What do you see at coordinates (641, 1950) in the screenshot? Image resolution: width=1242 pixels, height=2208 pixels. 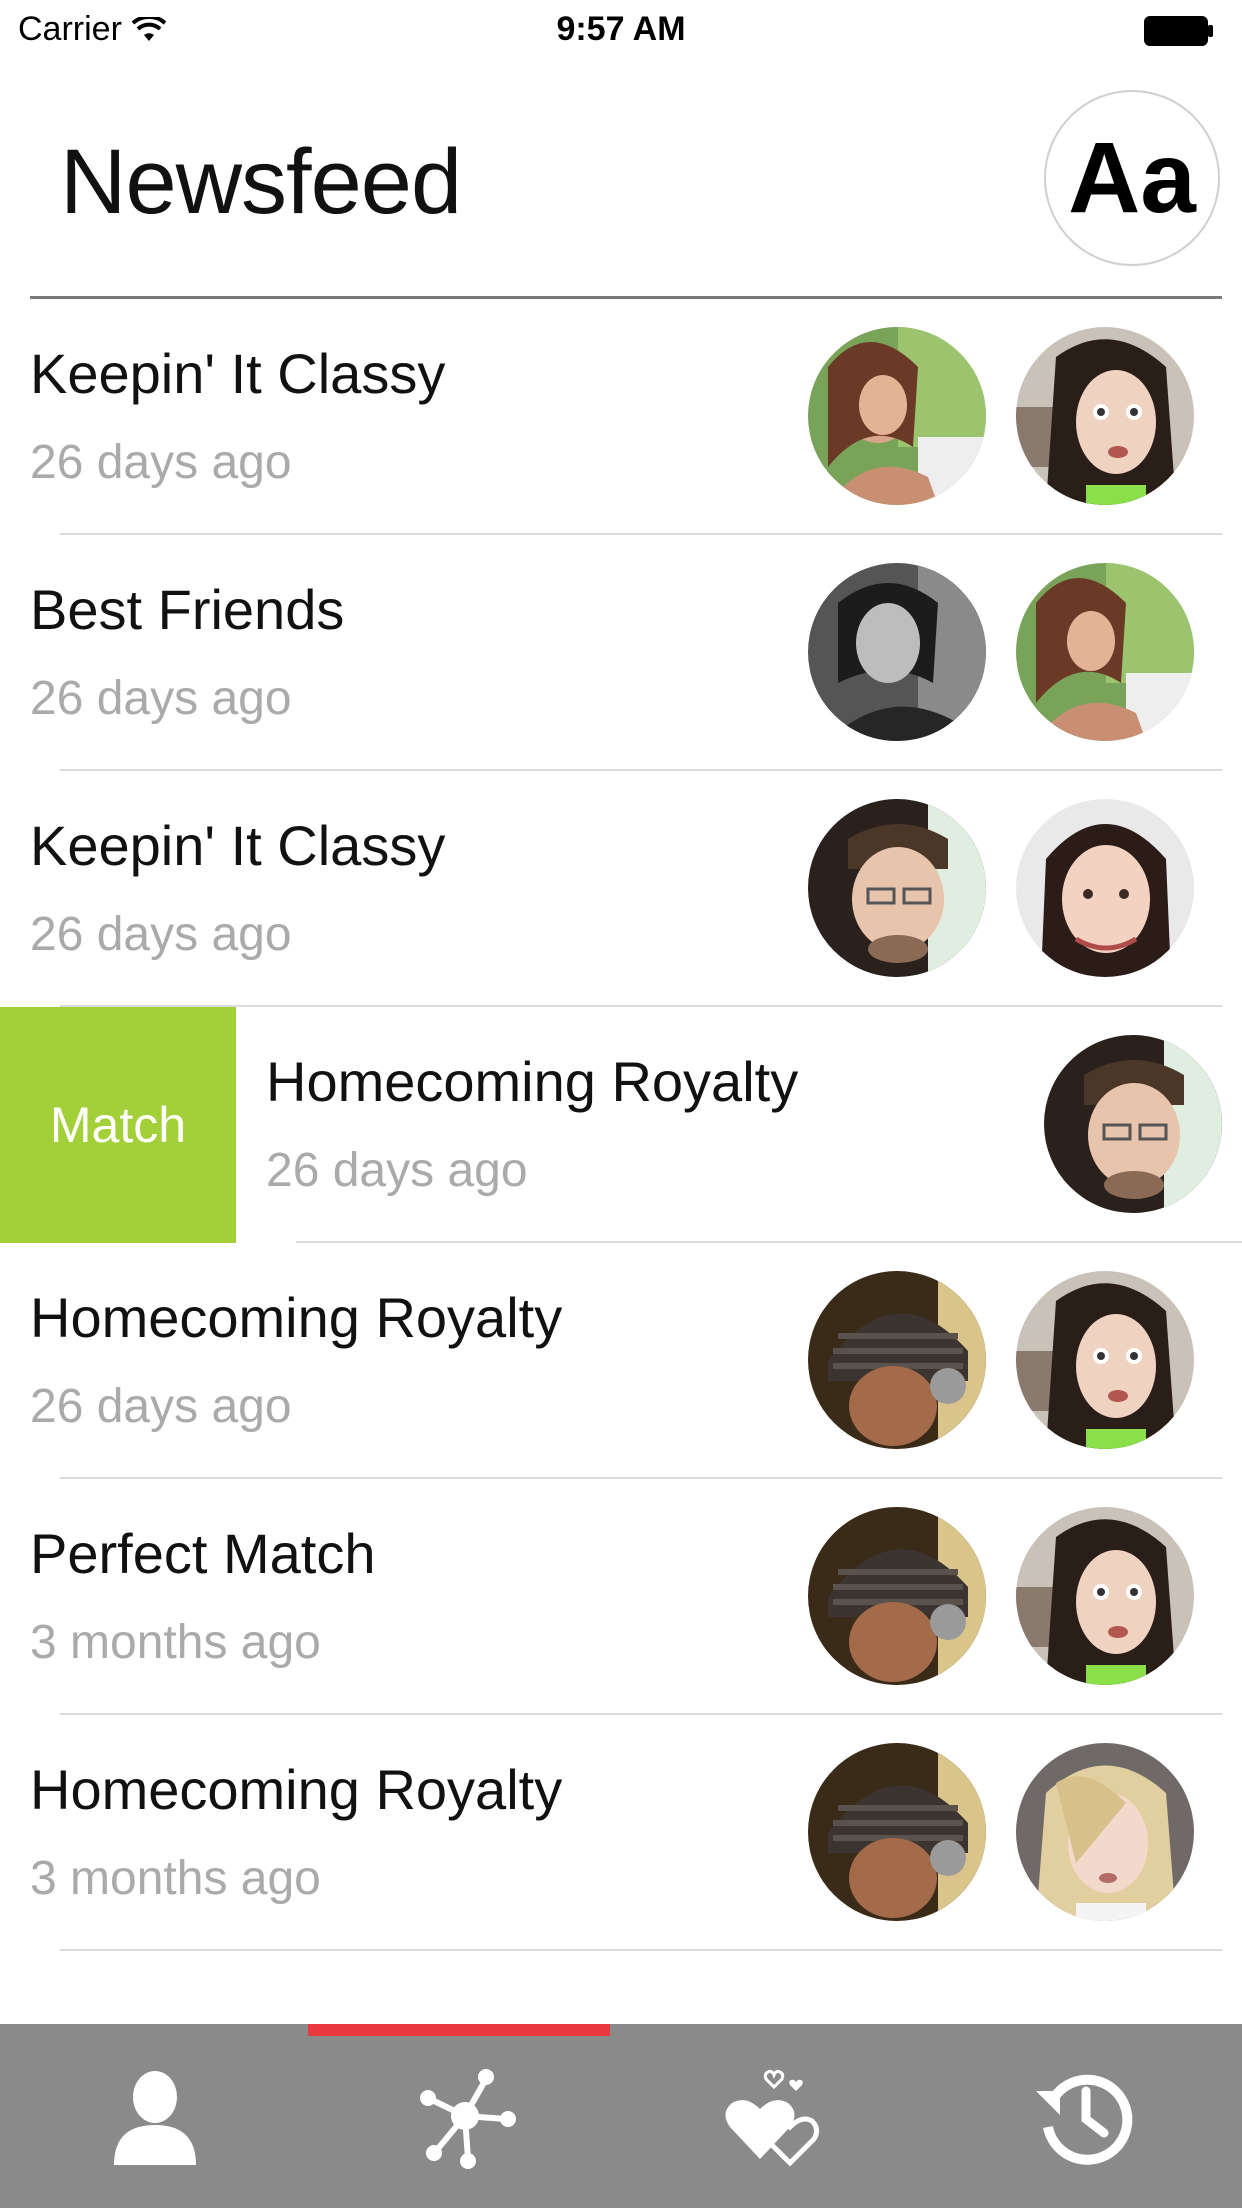 I see `row-divider` at bounding box center [641, 1950].